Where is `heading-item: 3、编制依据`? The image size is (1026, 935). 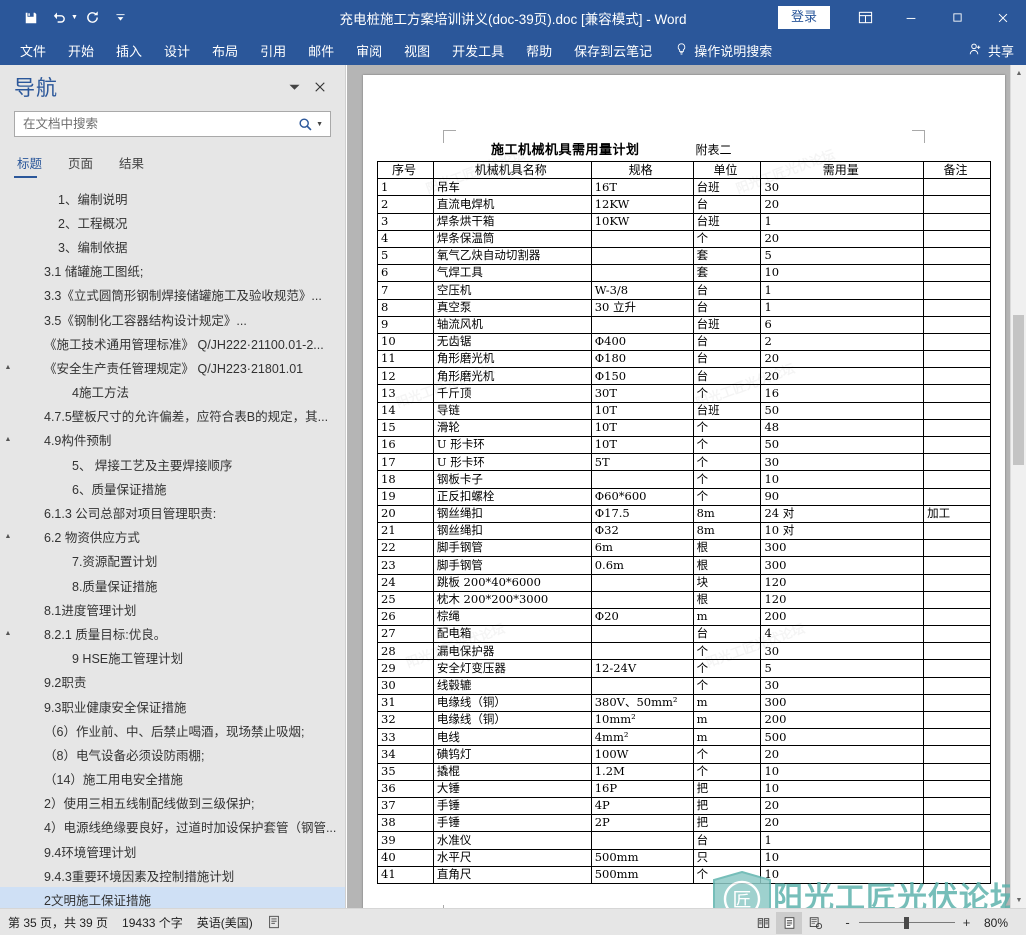 heading-item: 3、编制依据 is located at coordinates (172, 246).